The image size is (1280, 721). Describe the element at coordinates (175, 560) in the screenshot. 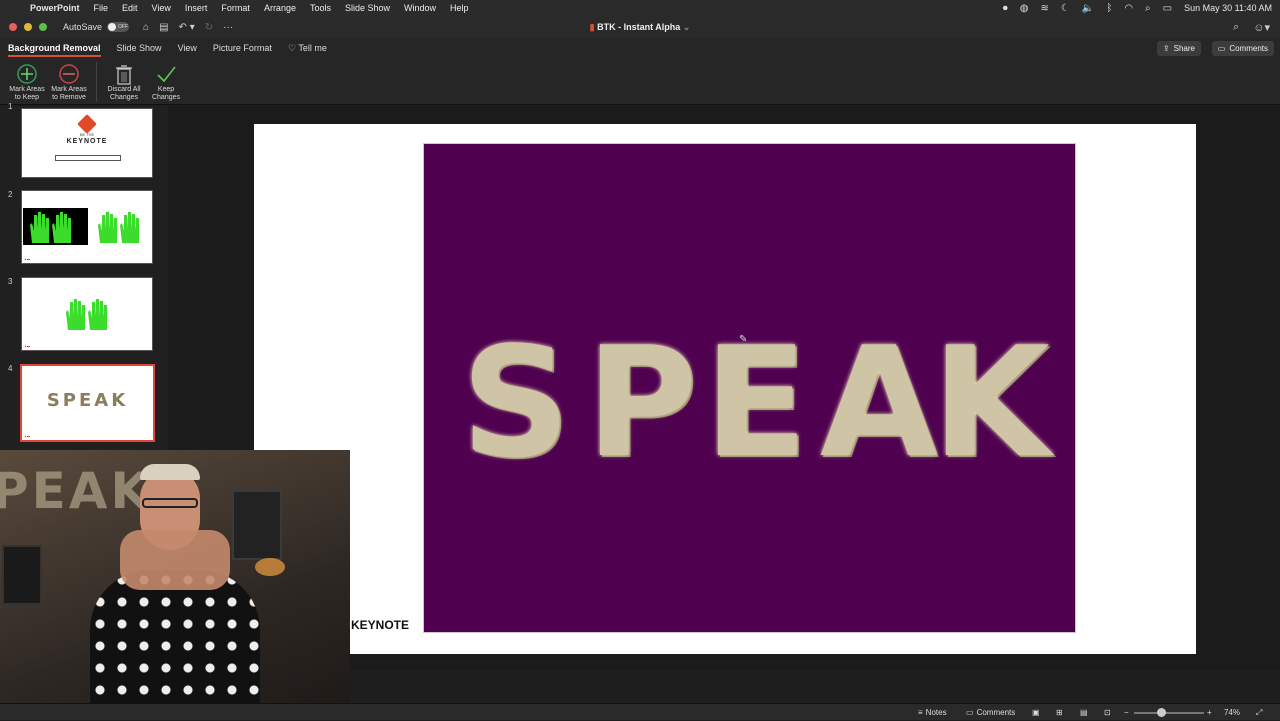

I see `presenter-hands` at that location.